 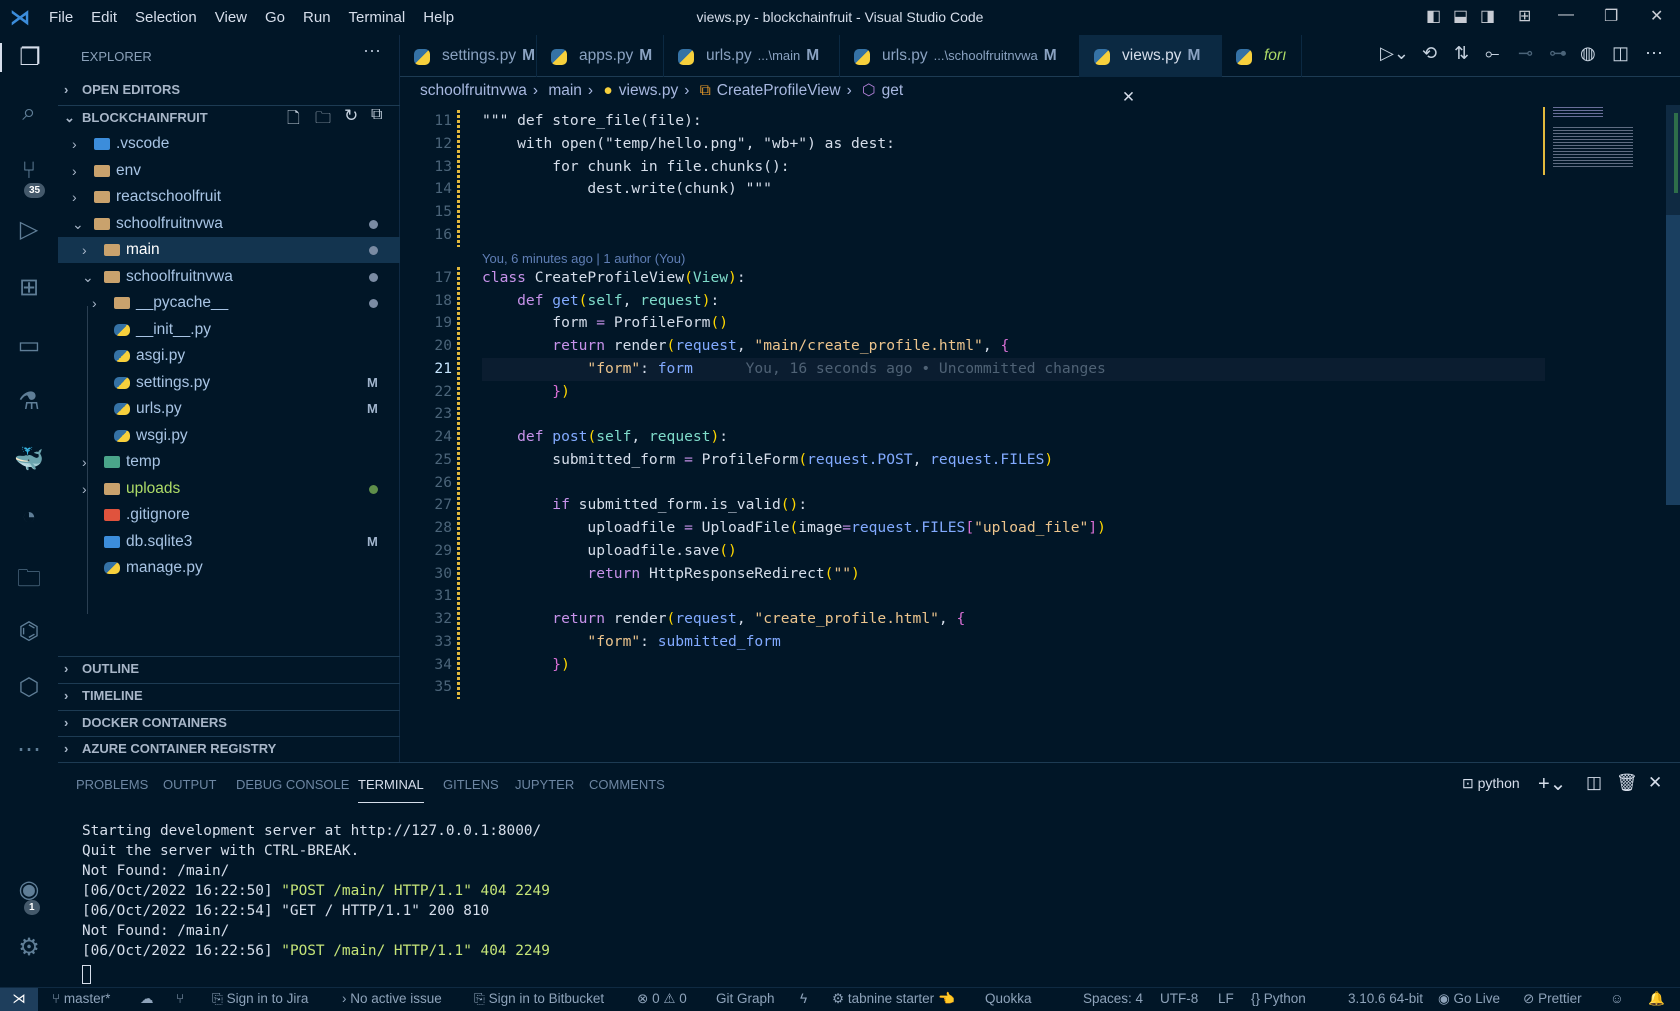 What do you see at coordinates (1487, 16) in the screenshot?
I see `toggle-secondary-sidebar-icon: ◨` at bounding box center [1487, 16].